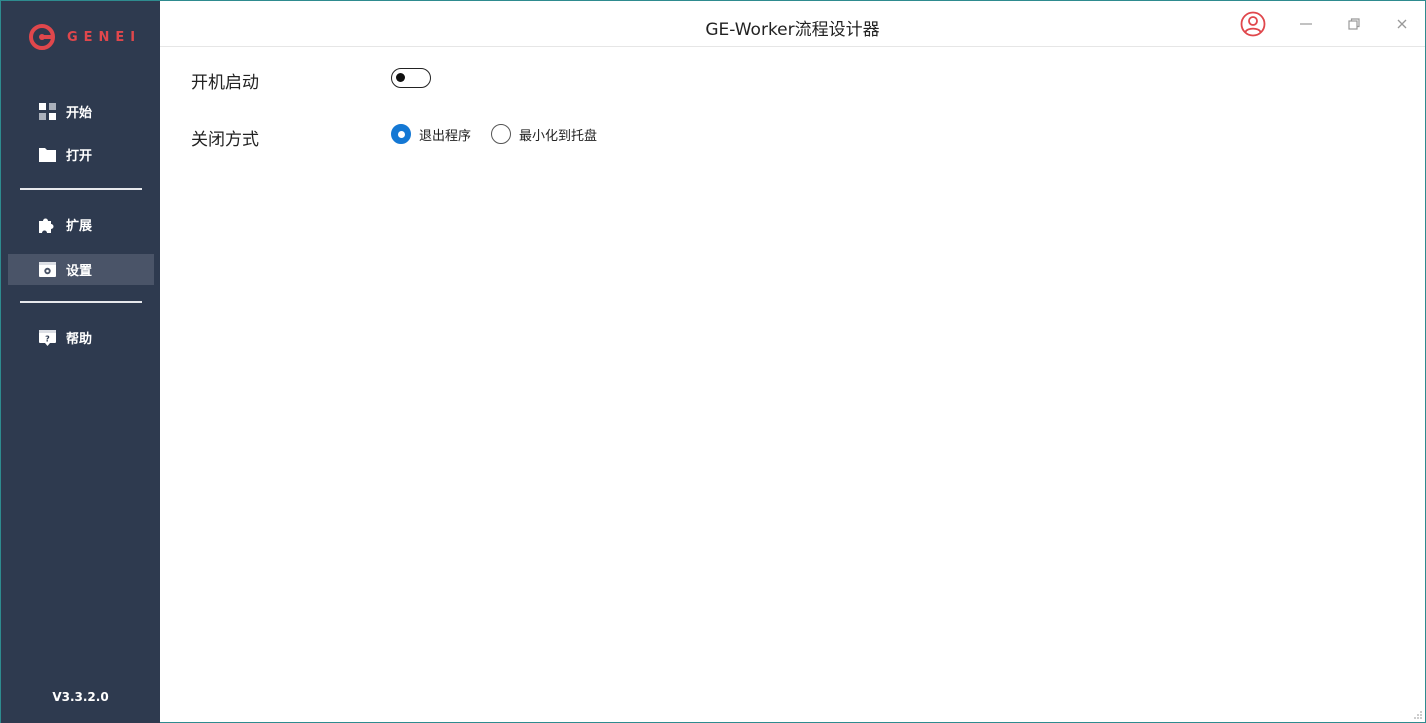 This screenshot has height=723, width=1426. I want to click on resize-grip-icon, so click(1418, 715).